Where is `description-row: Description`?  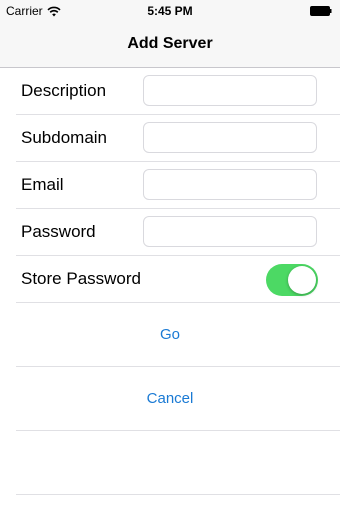
description-row: Description is located at coordinates (178, 91).